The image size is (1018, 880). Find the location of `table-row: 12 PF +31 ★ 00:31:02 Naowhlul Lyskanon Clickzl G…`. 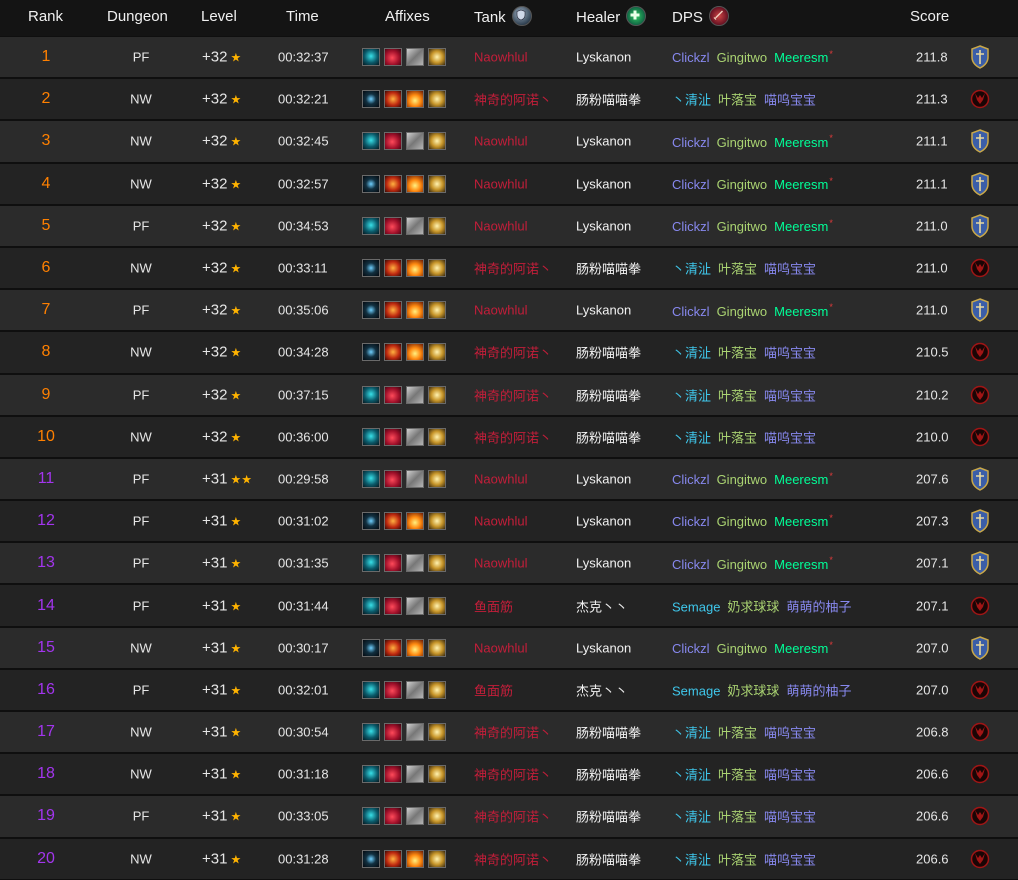

table-row: 12 PF +31 ★ 00:31:02 Naowhlul Lyskanon Clickzl G… is located at coordinates (509, 521).